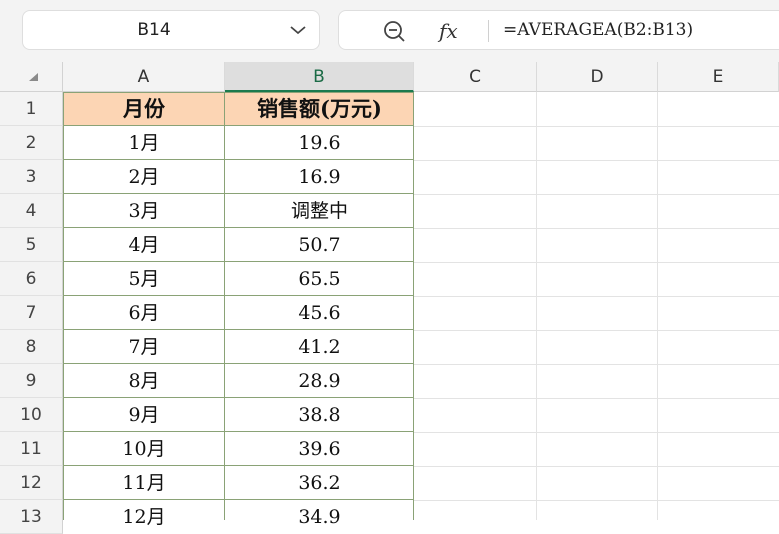  What do you see at coordinates (319, 313) in the screenshot?
I see `cell-b7: 45.6` at bounding box center [319, 313].